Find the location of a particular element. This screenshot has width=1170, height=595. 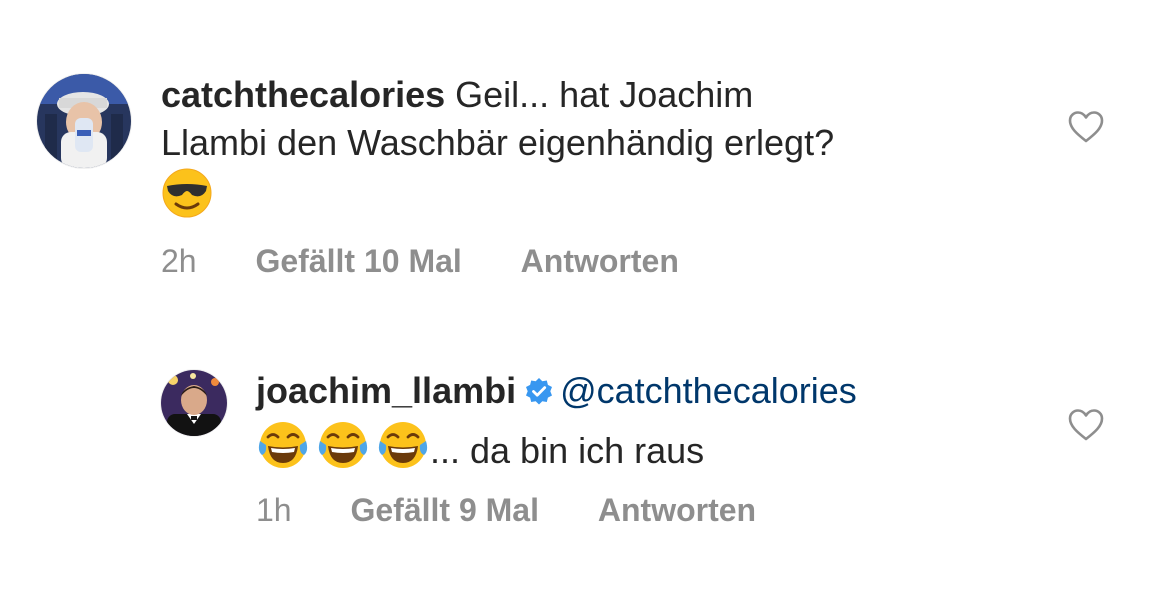

comment-timestamp: 2h is located at coordinates (179, 261).